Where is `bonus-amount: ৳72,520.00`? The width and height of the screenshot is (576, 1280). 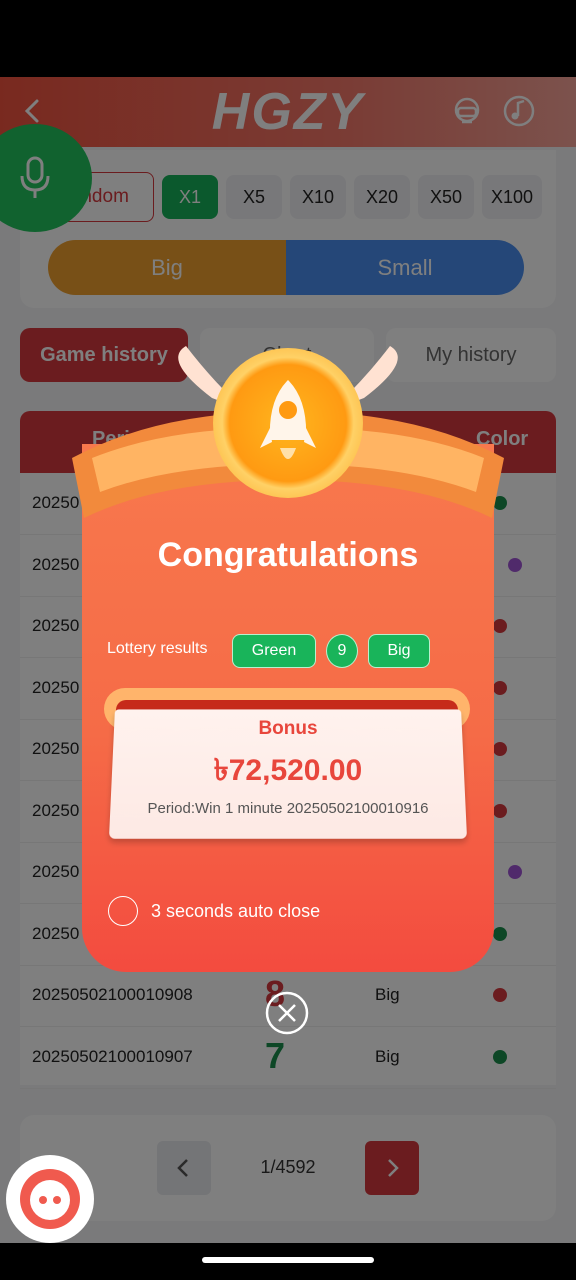
bonus-amount: ৳72,520.00 is located at coordinates (288, 770).